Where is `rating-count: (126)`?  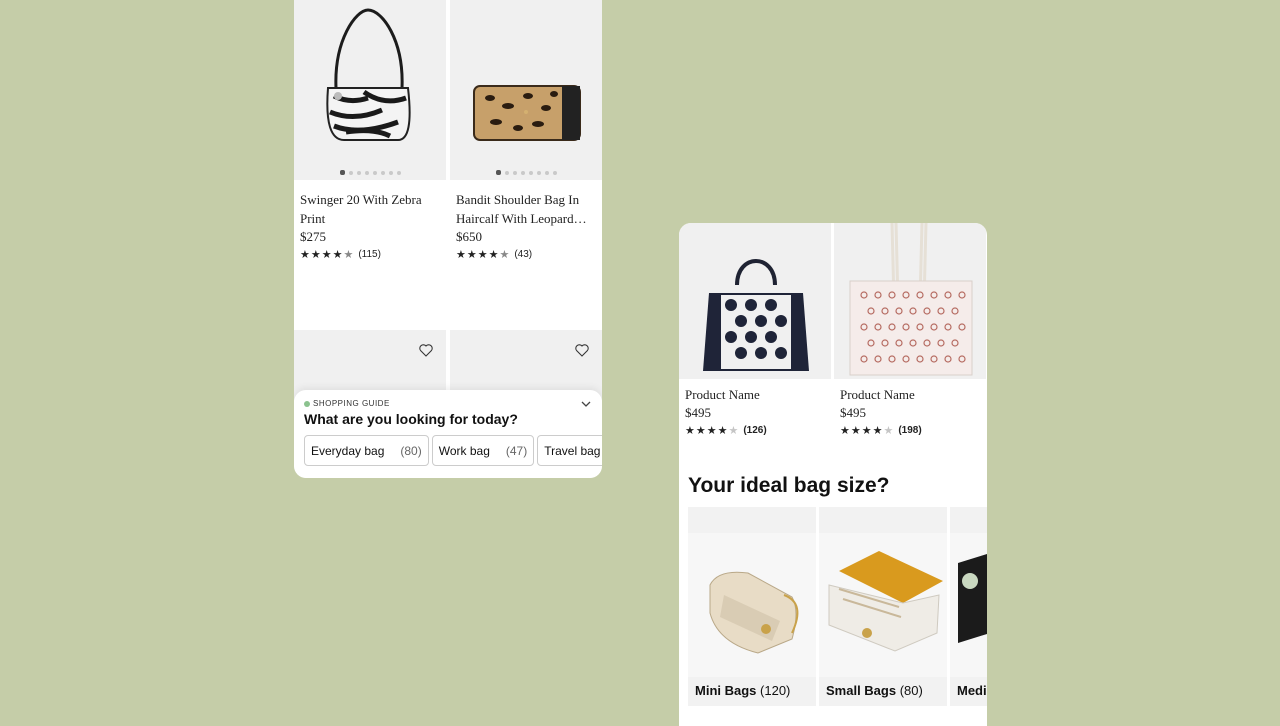
rating-count: (126) is located at coordinates (755, 430).